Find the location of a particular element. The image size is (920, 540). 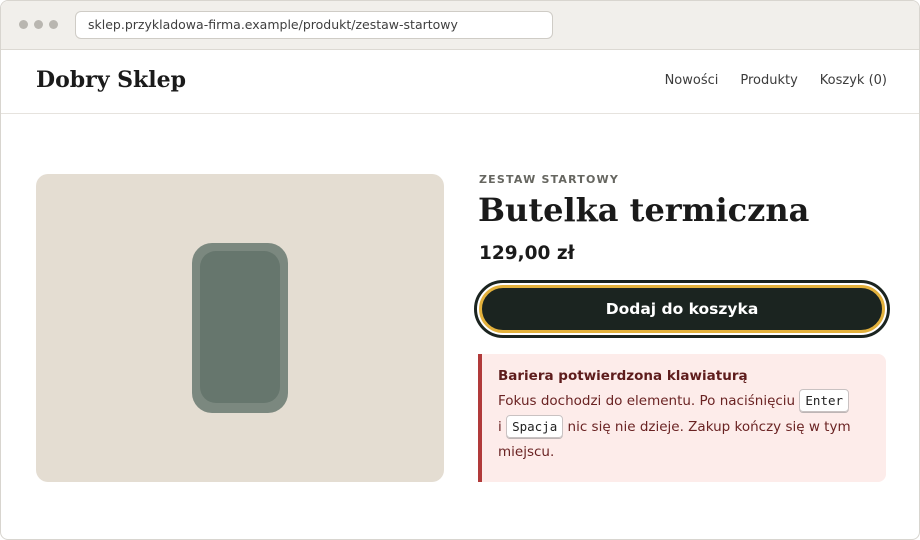

product-price: 129,00 zł is located at coordinates (527, 253).